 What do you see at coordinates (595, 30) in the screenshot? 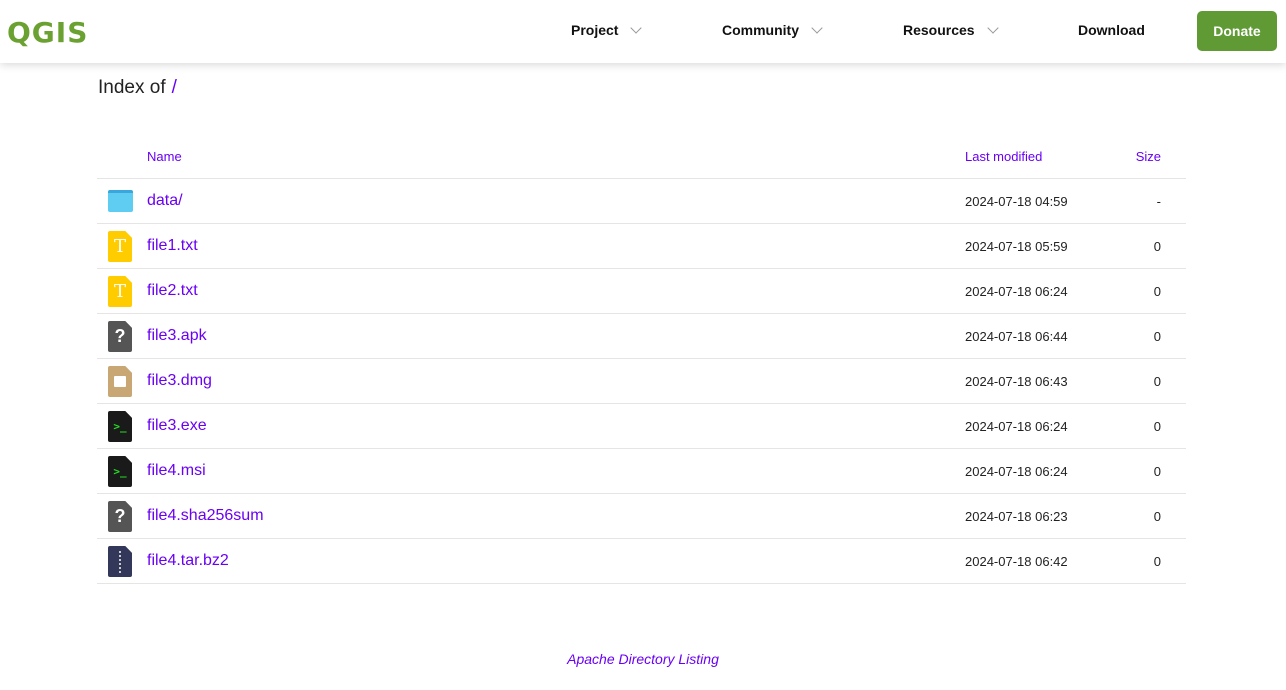
I see `nav-project-label: Project` at bounding box center [595, 30].